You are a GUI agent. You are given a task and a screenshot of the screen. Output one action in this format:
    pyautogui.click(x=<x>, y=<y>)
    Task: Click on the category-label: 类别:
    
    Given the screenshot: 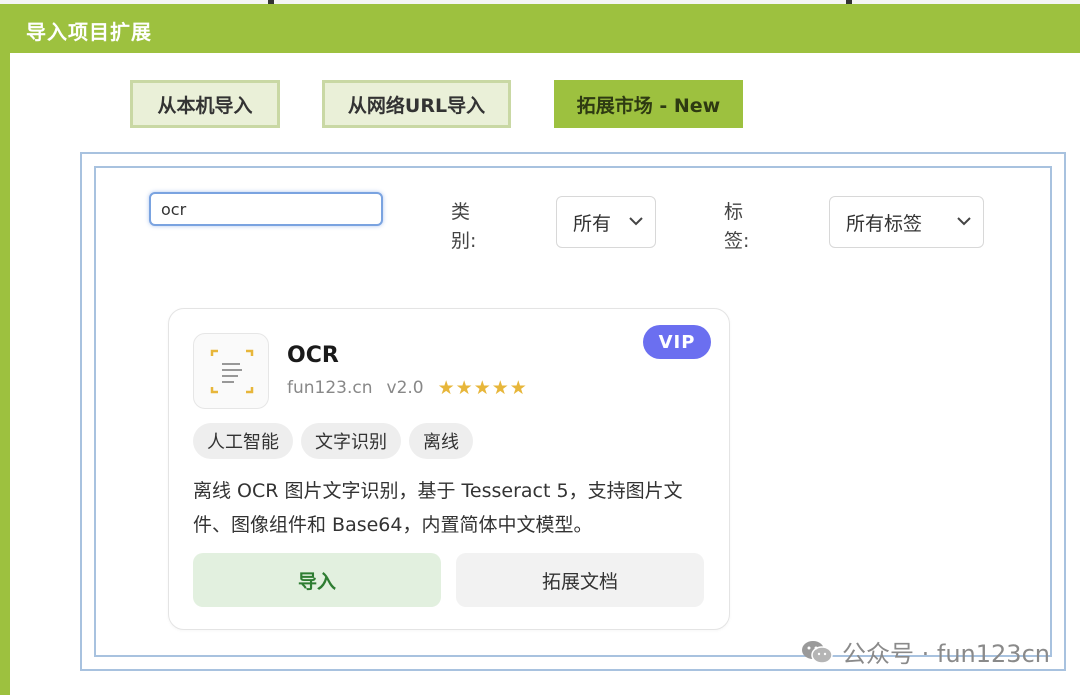 What is the action you would take?
    pyautogui.click(x=464, y=226)
    